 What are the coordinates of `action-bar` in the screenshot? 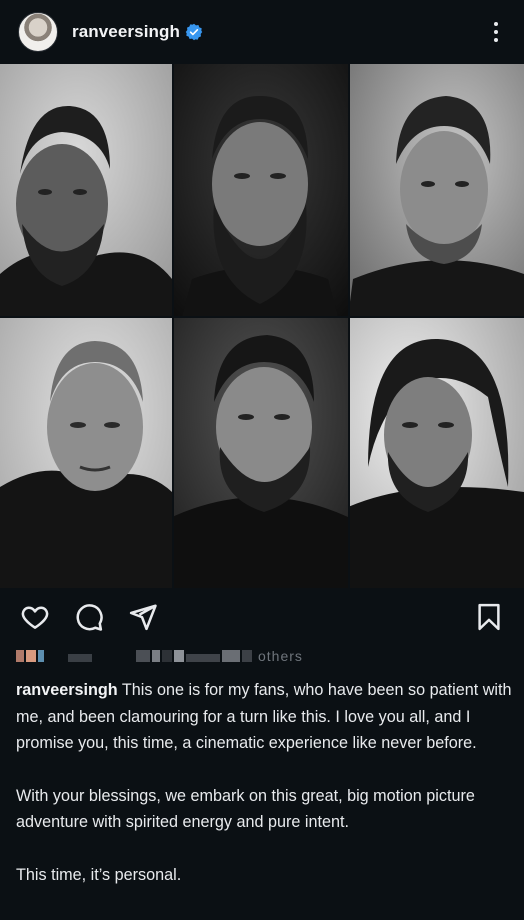 It's located at (262, 616).